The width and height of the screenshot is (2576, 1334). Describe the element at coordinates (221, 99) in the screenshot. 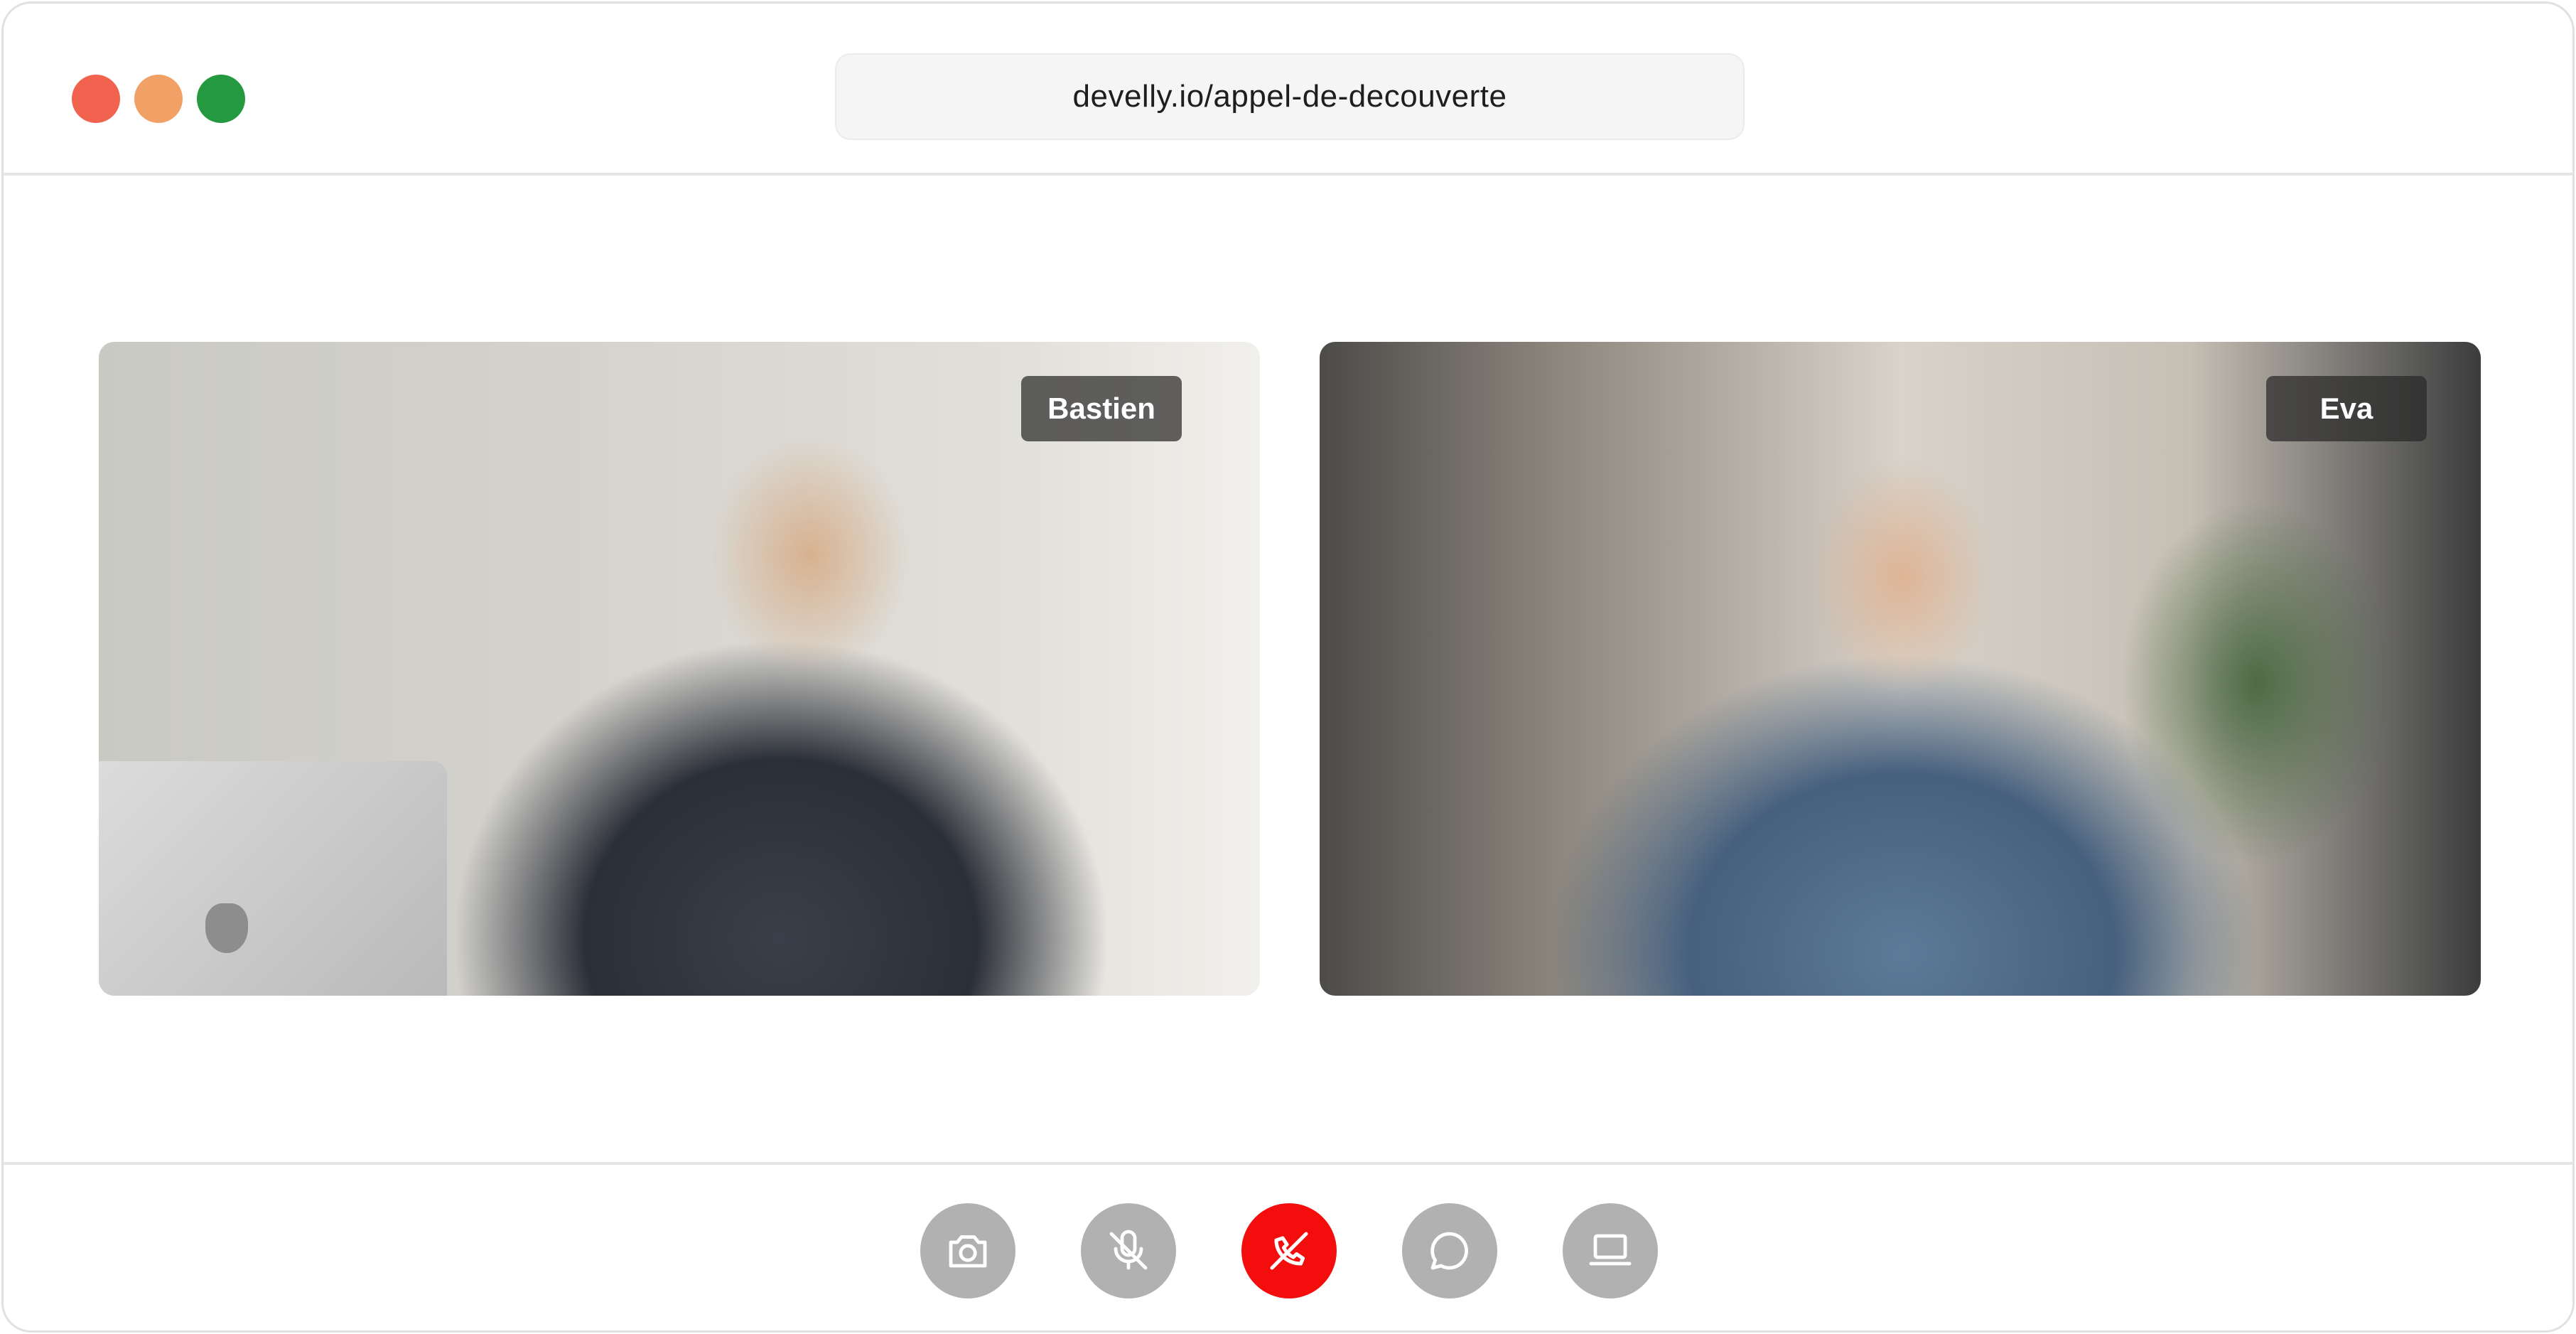

I see `maximize-window-button` at that location.